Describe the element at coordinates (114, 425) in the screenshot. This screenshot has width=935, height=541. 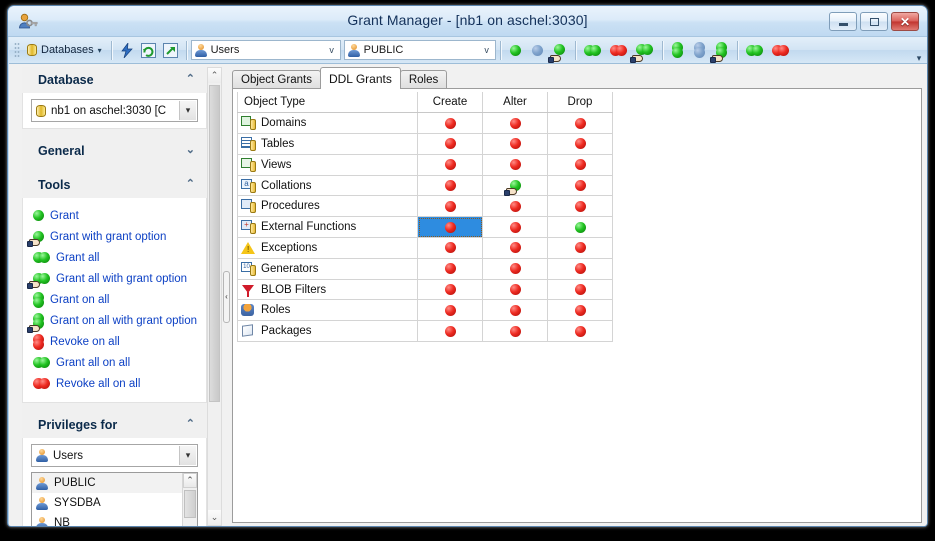
I see `section-header-privileges-for: Privileges for ⌃` at that location.